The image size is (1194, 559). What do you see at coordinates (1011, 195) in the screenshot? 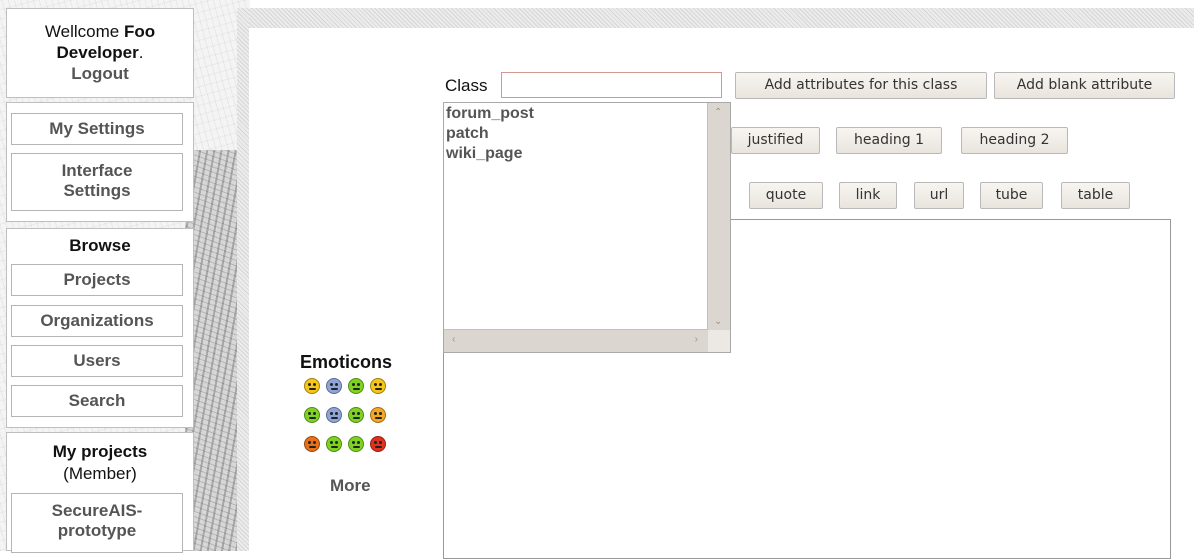
I see `tube-button: tube` at bounding box center [1011, 195].